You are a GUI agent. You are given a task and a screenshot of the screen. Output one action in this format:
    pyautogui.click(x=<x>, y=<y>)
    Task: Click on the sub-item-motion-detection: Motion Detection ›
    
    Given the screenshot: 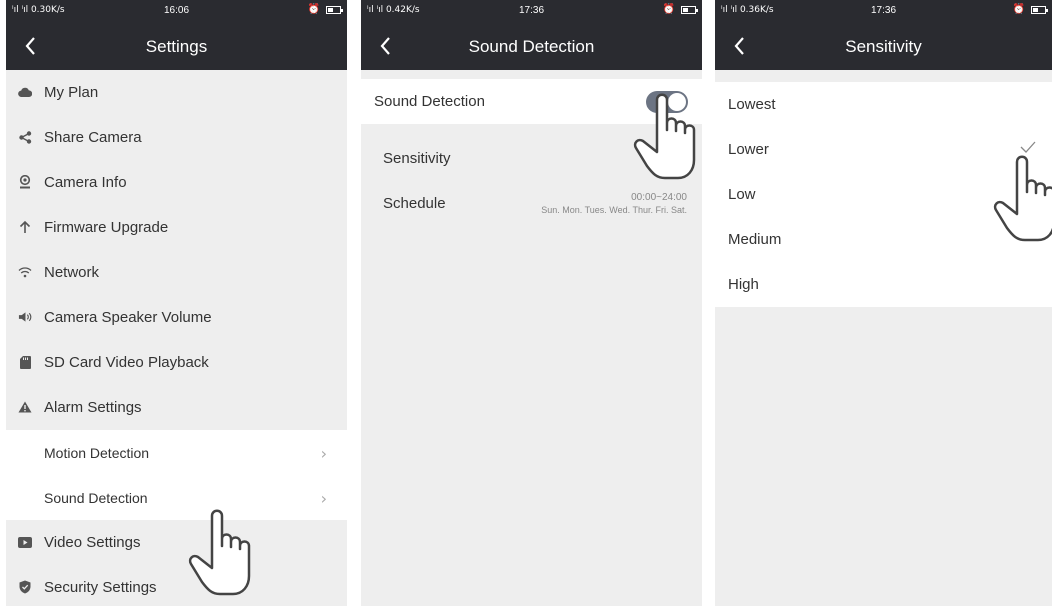 What is the action you would take?
    pyautogui.click(x=176, y=452)
    